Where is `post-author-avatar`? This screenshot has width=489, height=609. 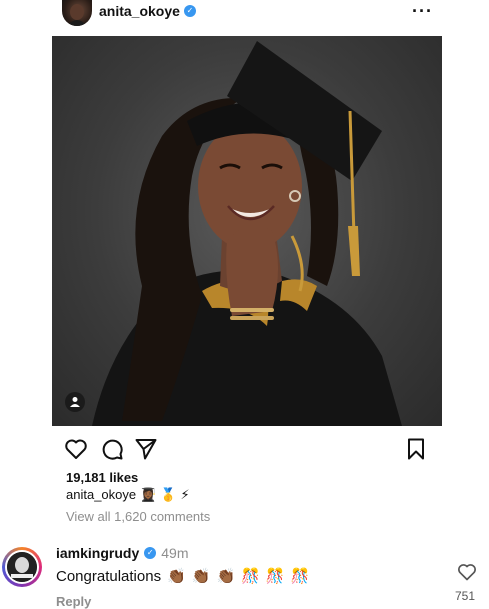
post-author-avatar is located at coordinates (77, 13).